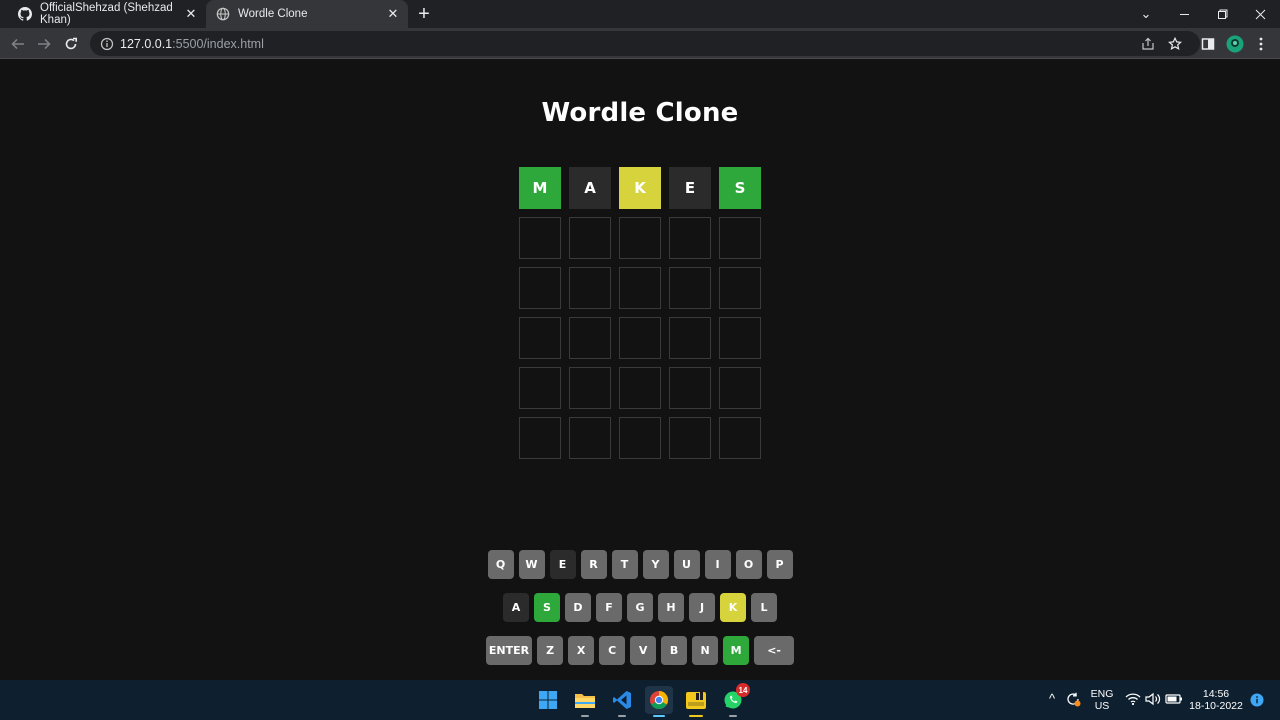 The width and height of the screenshot is (1280, 720). I want to click on key-t: T, so click(624, 564).